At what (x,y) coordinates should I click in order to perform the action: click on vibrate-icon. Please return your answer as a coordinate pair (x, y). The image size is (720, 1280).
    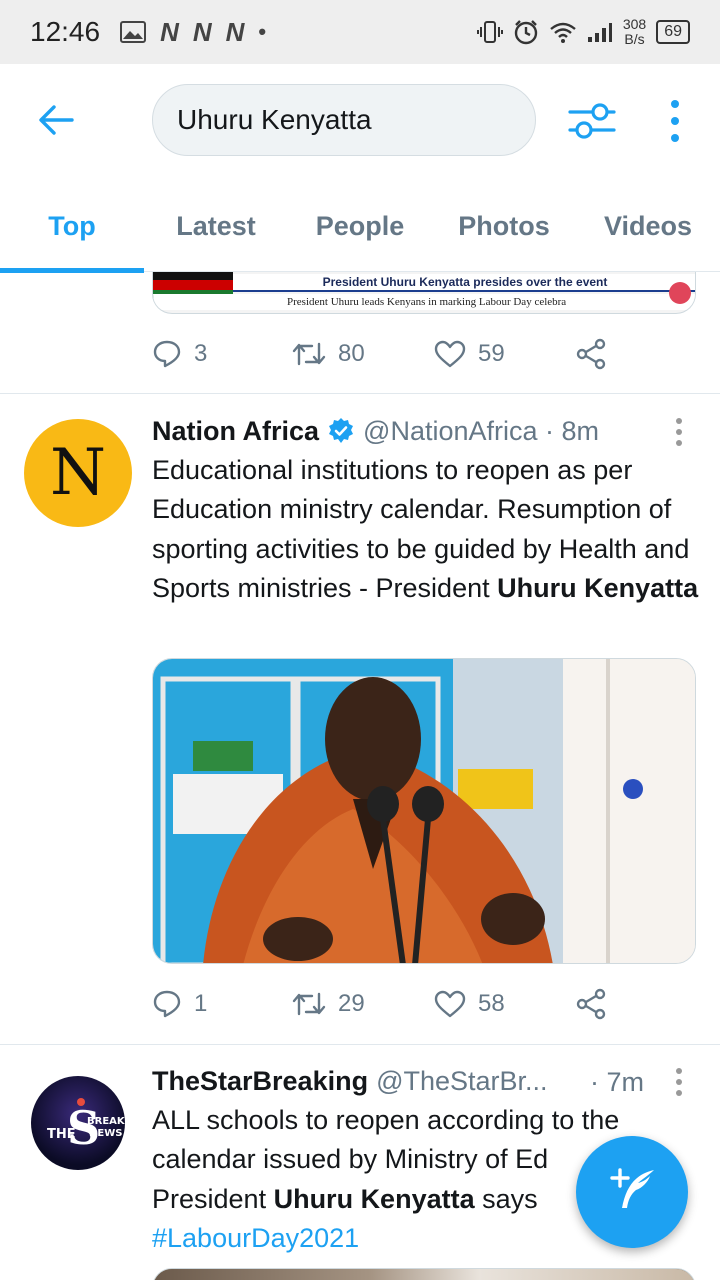
    Looking at the image, I should click on (489, 32).